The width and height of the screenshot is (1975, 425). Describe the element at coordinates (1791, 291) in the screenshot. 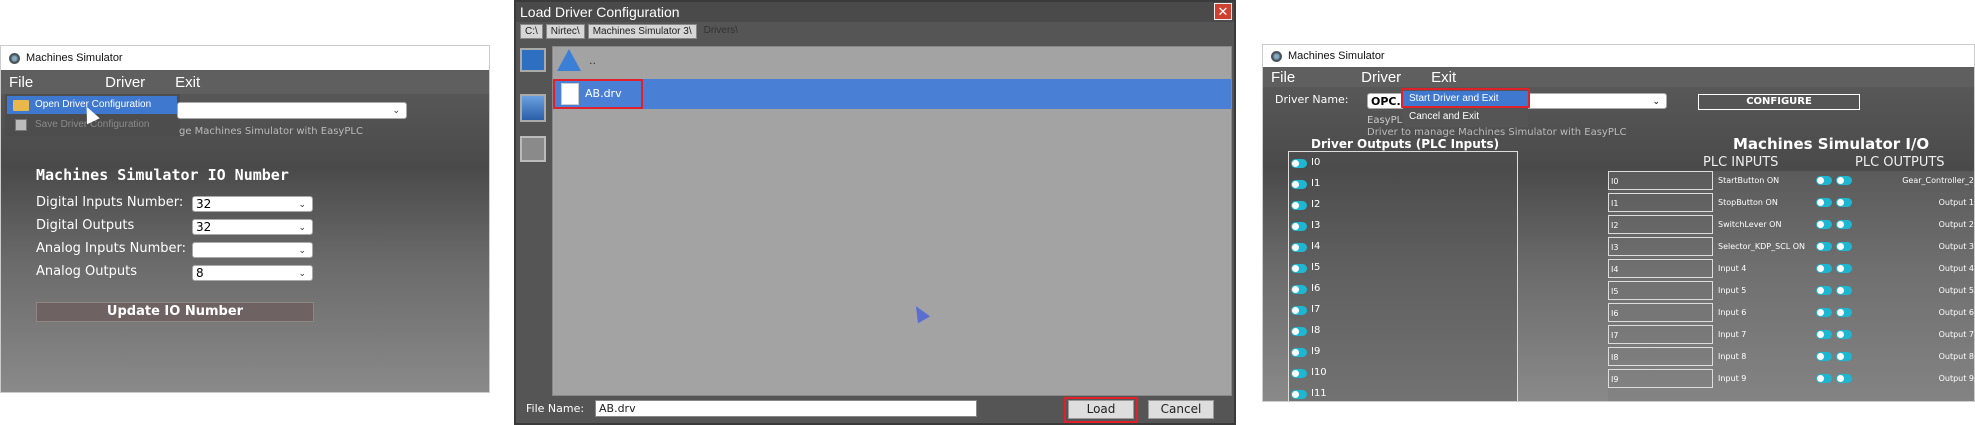

I see `io-table-row: I5 Input 5 Output 5` at that location.